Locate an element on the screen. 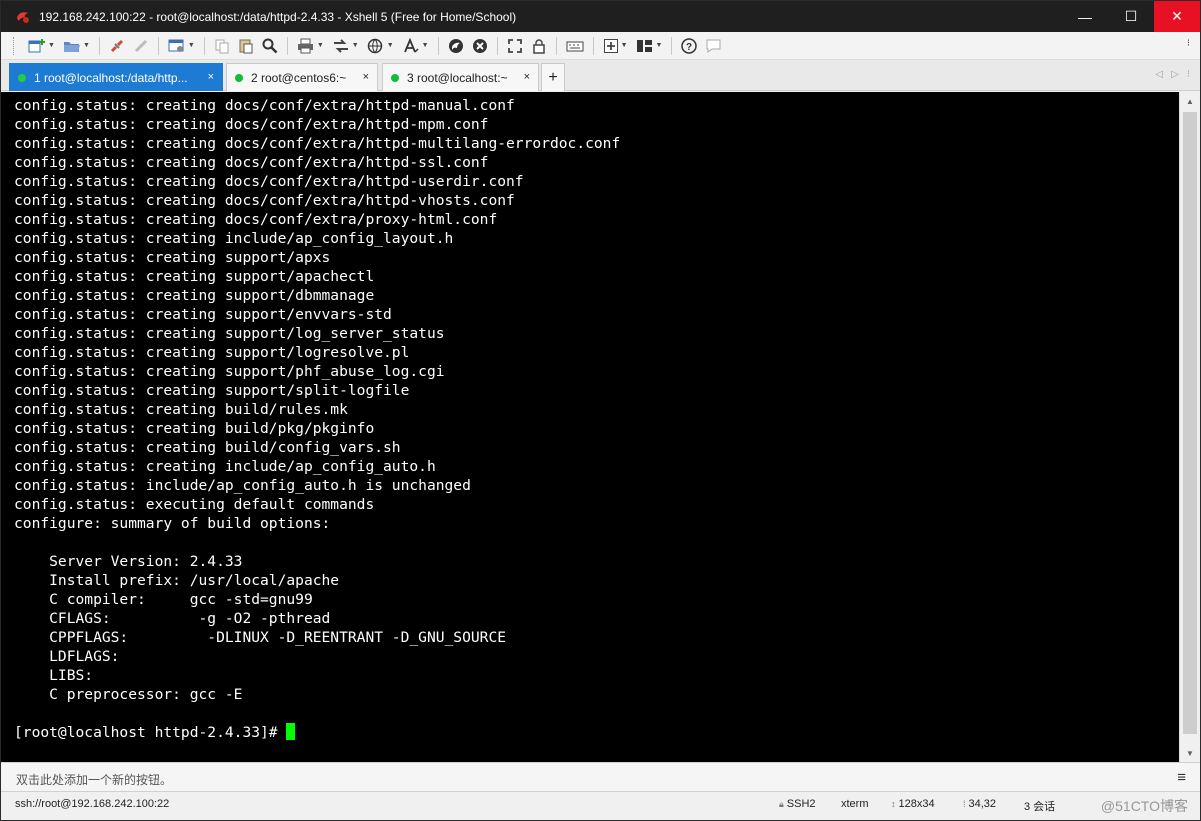  maximize-button: ☐ is located at coordinates (1131, 16).